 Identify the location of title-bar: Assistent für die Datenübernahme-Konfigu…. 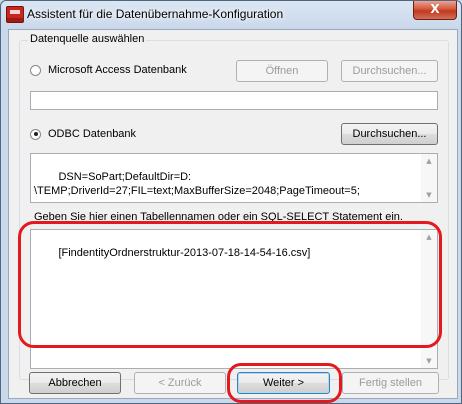
(231, 14).